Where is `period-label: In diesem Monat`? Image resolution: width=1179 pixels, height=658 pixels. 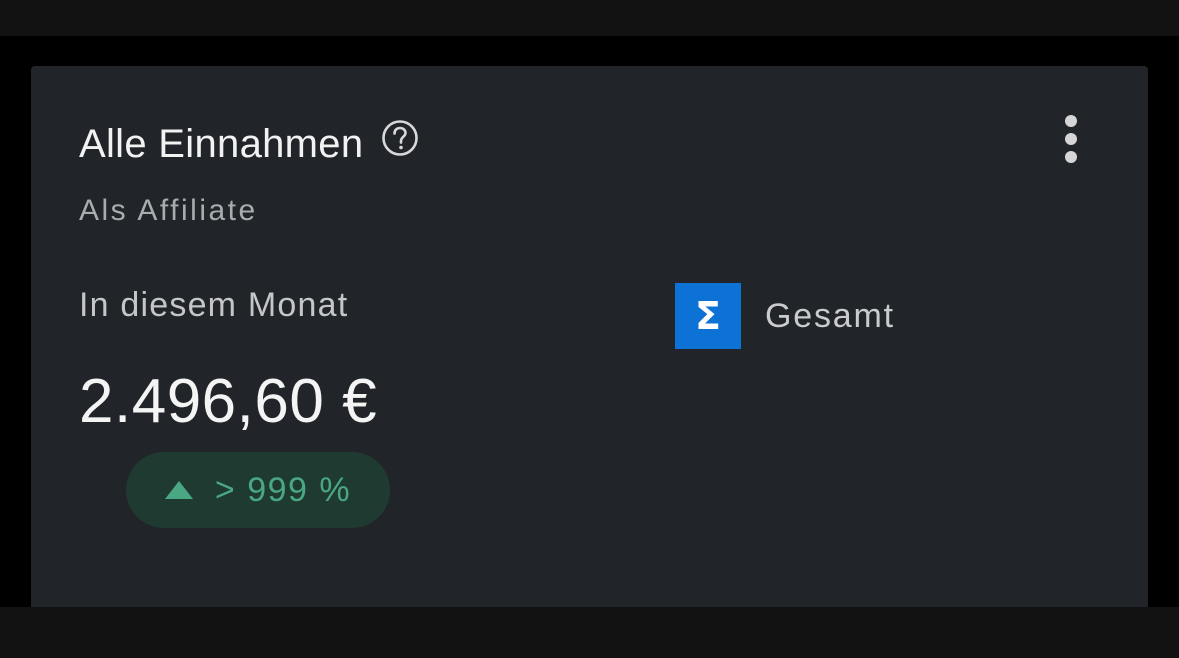
period-label: In diesem Monat is located at coordinates (214, 305).